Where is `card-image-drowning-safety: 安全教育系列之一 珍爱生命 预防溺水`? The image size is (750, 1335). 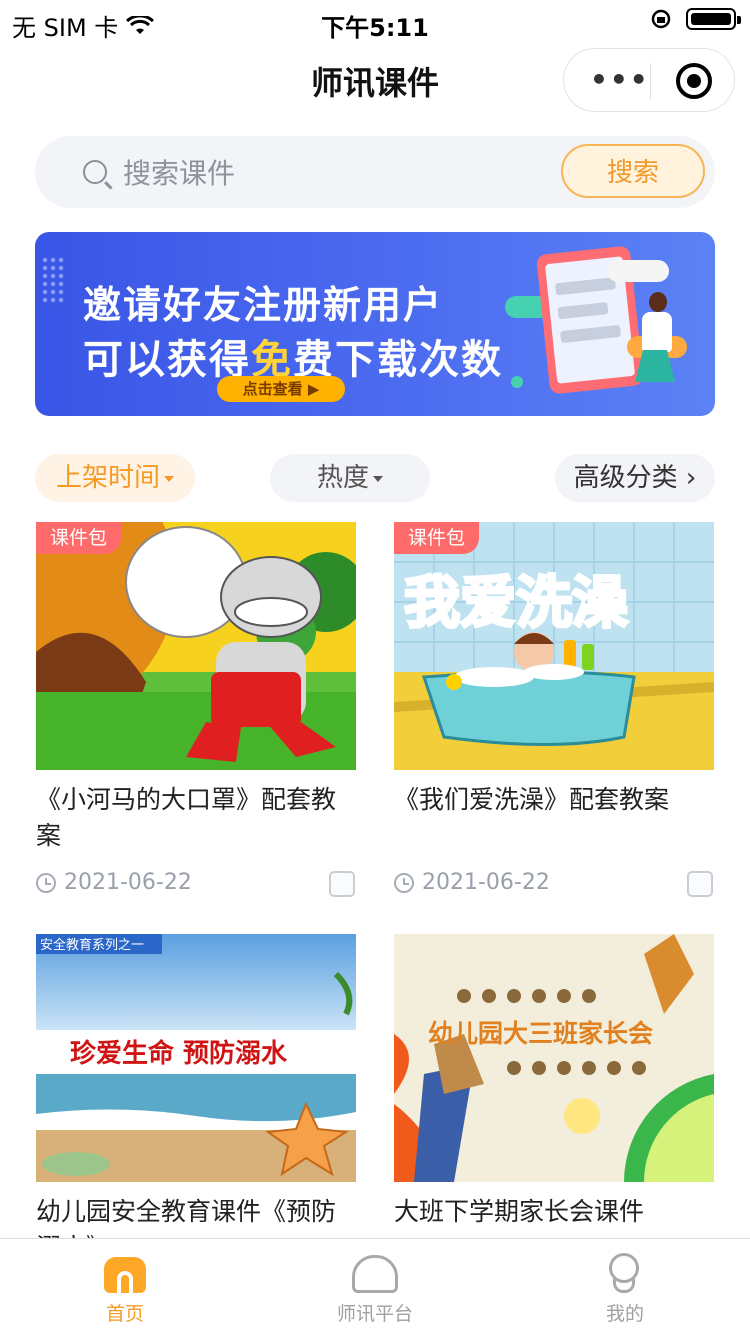 card-image-drowning-safety: 安全教育系列之一 珍爱生命 预防溺水 is located at coordinates (196, 1058).